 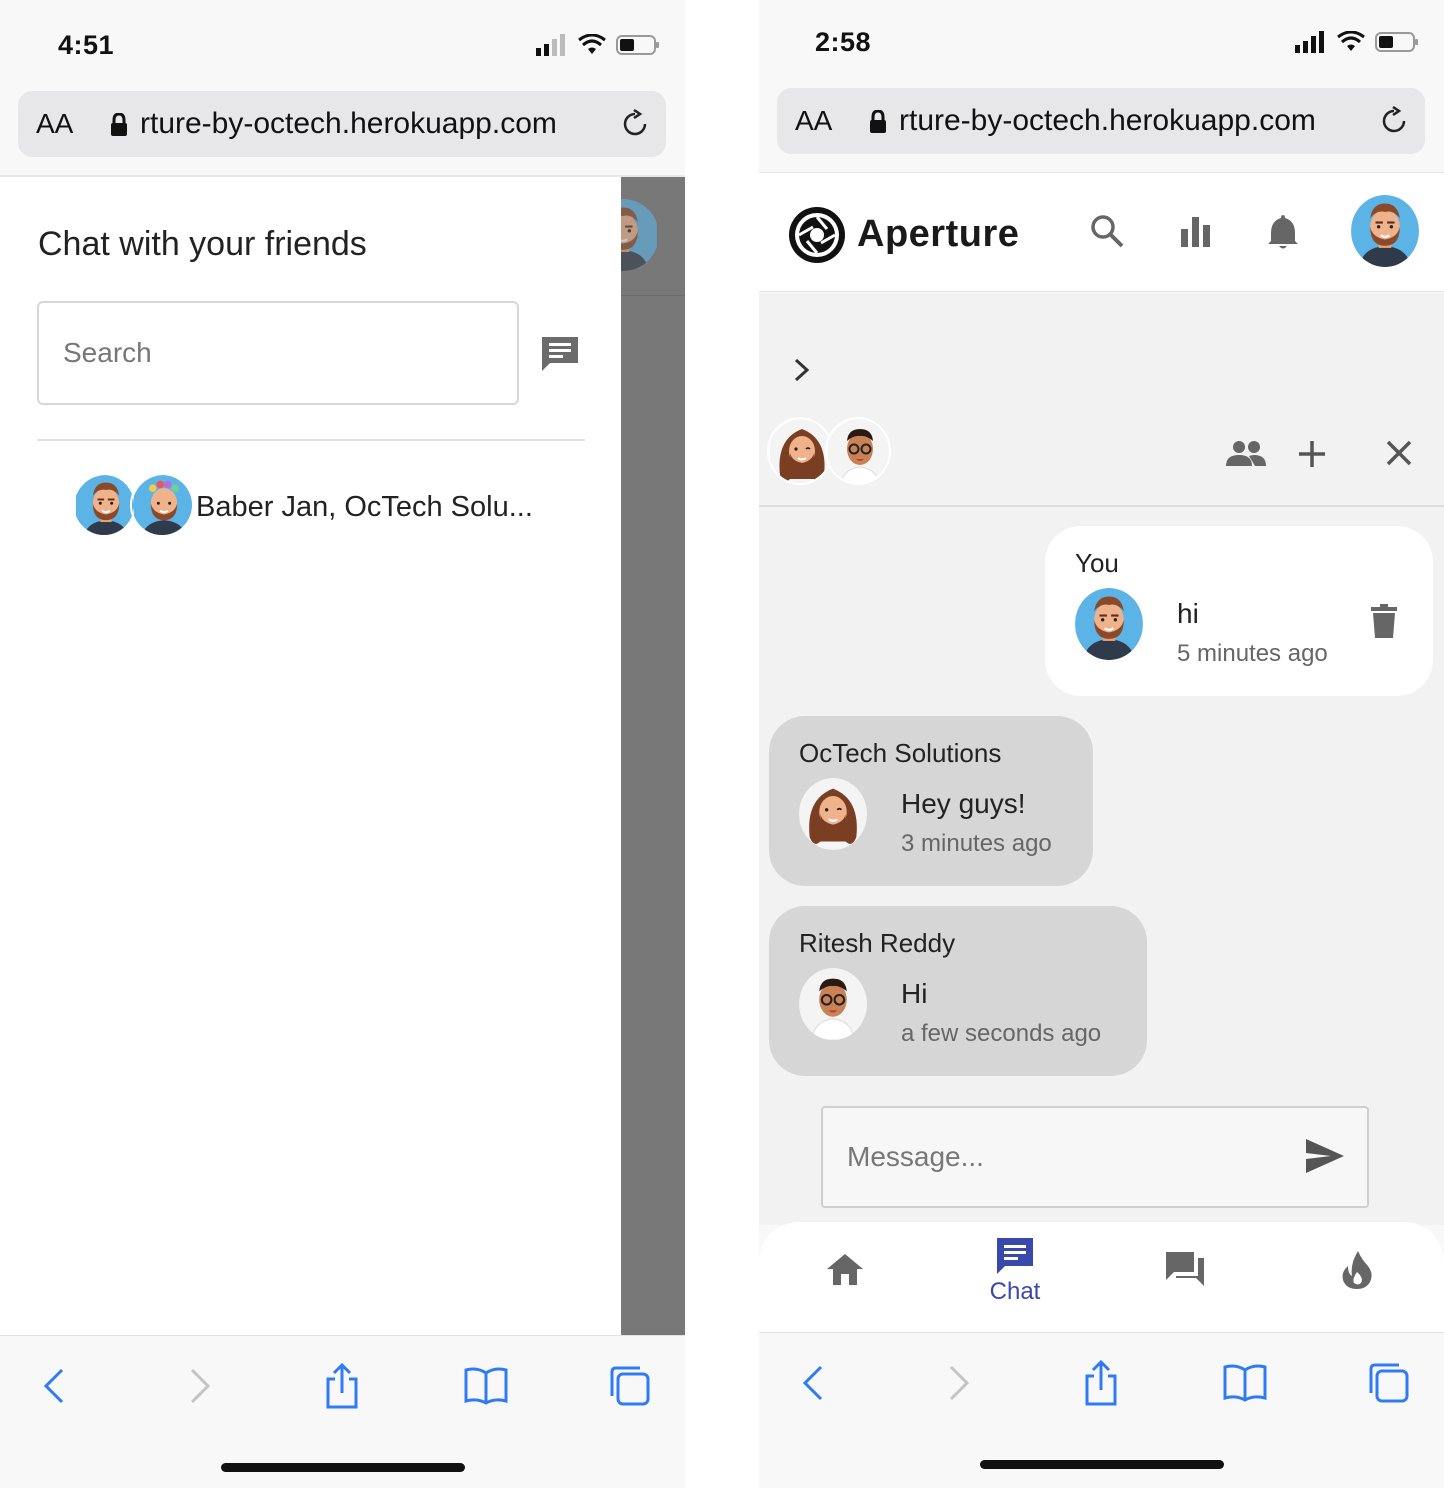 I want to click on bell-icon, so click(x=1283, y=232).